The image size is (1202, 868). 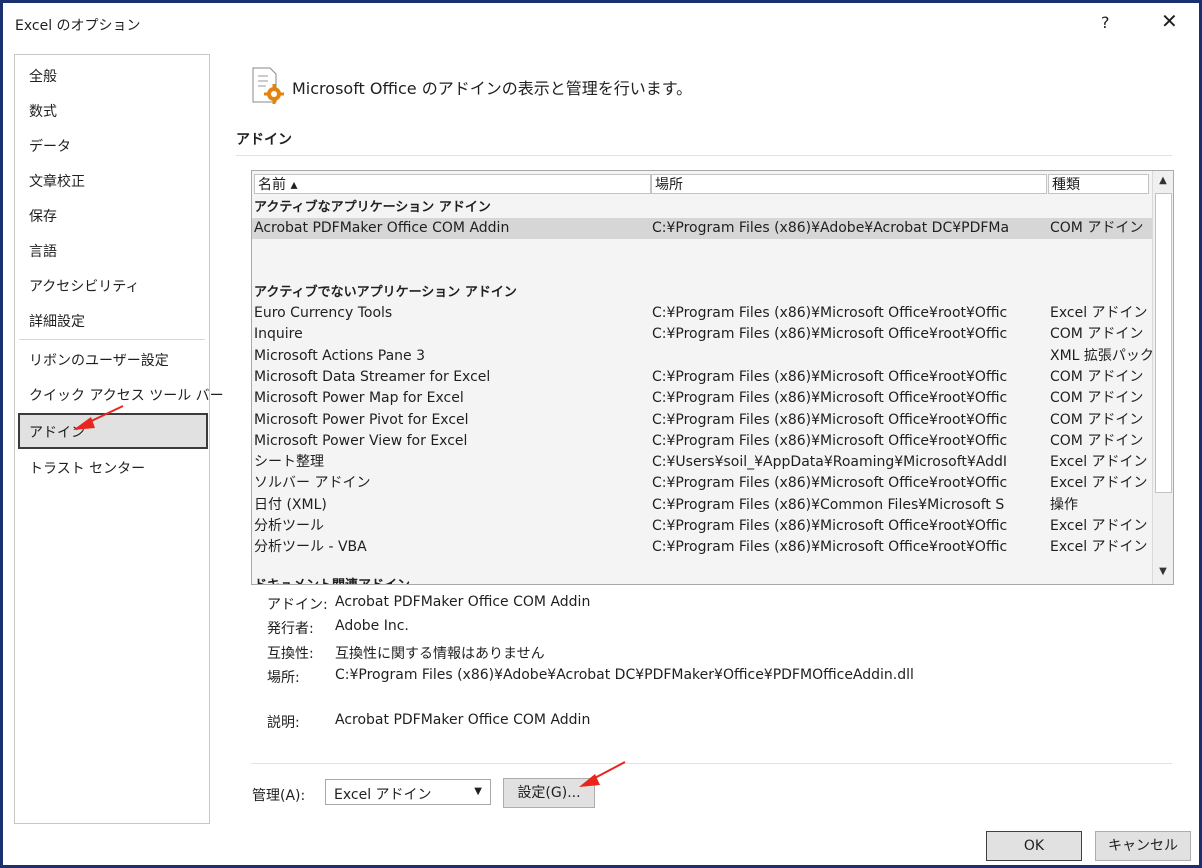 I want to click on addin-name: ソルバー アドイン, so click(x=312, y=483).